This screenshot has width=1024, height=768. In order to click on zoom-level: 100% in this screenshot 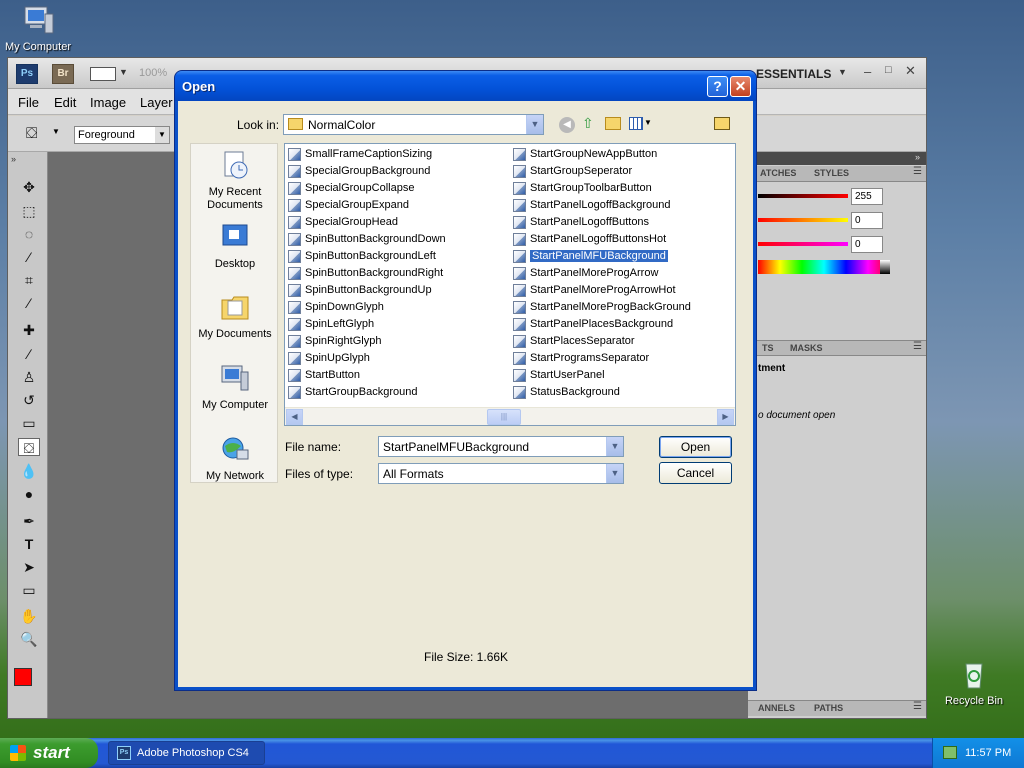, I will do `click(153, 73)`.